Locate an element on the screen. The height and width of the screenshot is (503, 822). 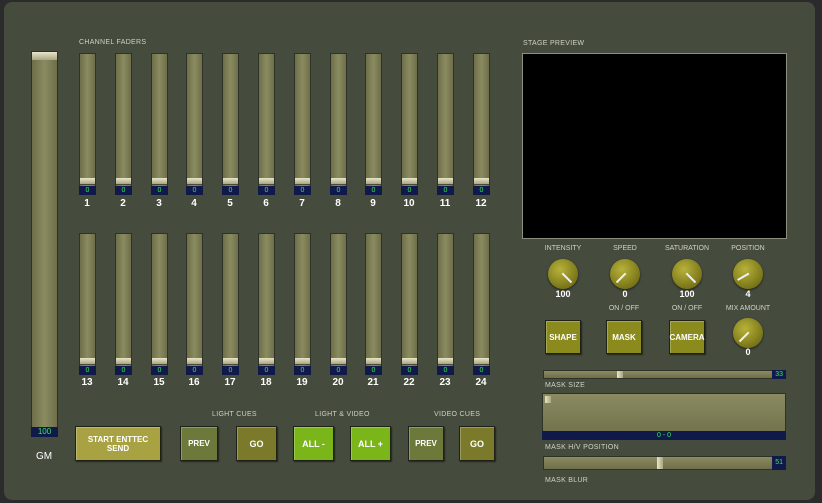
mask-hv-handle is located at coordinates (548, 399).